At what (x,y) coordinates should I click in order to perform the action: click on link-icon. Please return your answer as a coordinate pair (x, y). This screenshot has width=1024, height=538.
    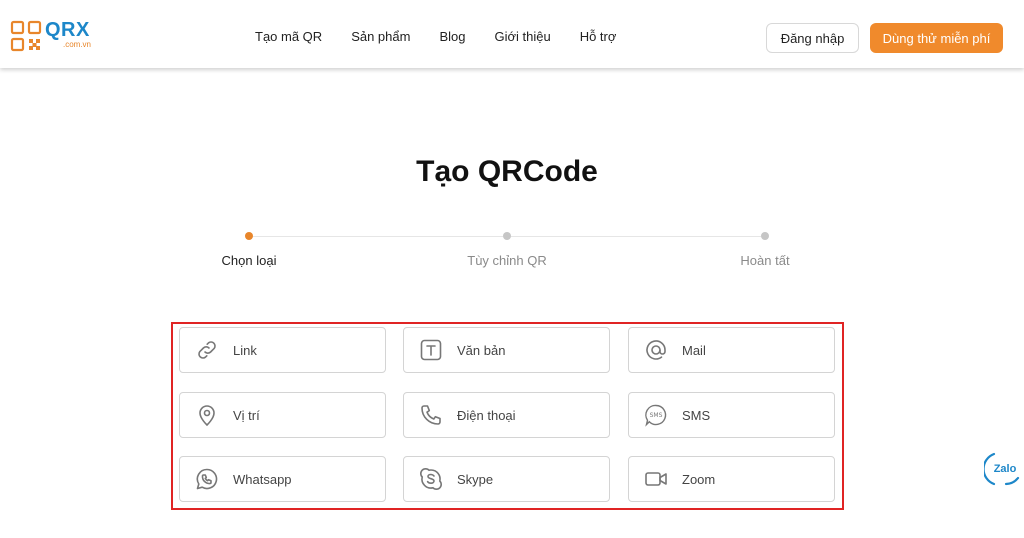
    Looking at the image, I should click on (207, 350).